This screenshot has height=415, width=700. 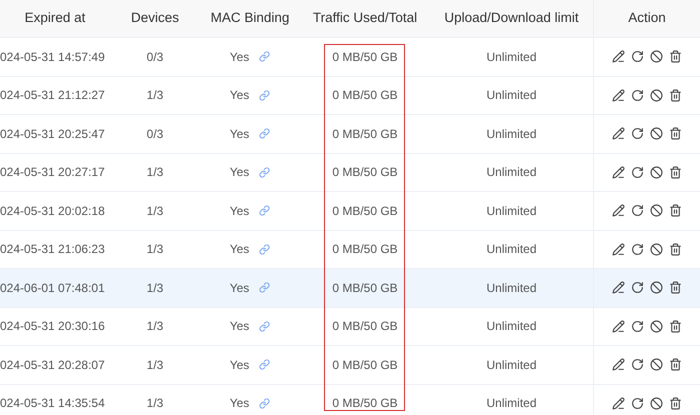 I want to click on table-row: 024-06-01 07:48:01 1/3 Yes 0 MB/50 GB Unlimited, so click(x=350, y=288).